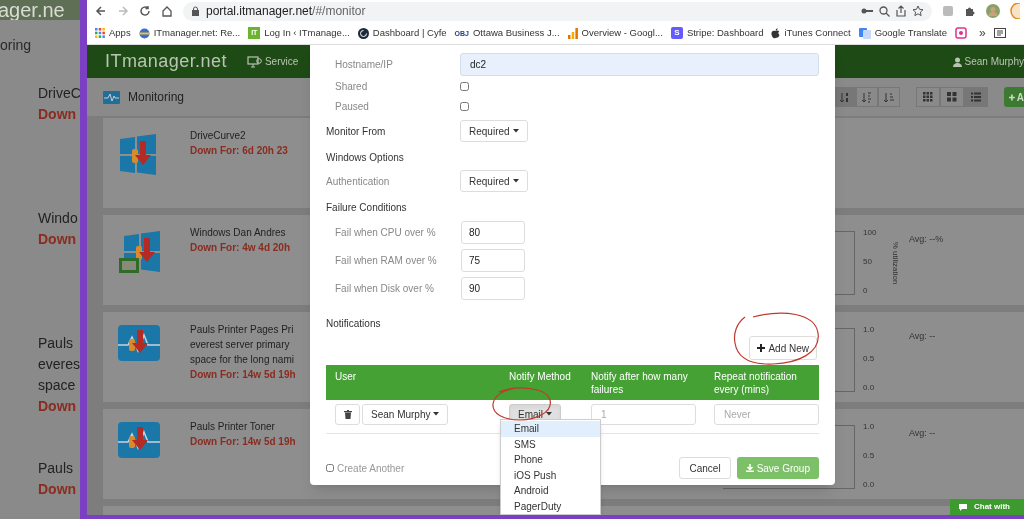 Image resolution: width=1024 pixels, height=519 pixels. Describe the element at coordinates (59, 93) in the screenshot. I see `device-name: DriveC` at that location.